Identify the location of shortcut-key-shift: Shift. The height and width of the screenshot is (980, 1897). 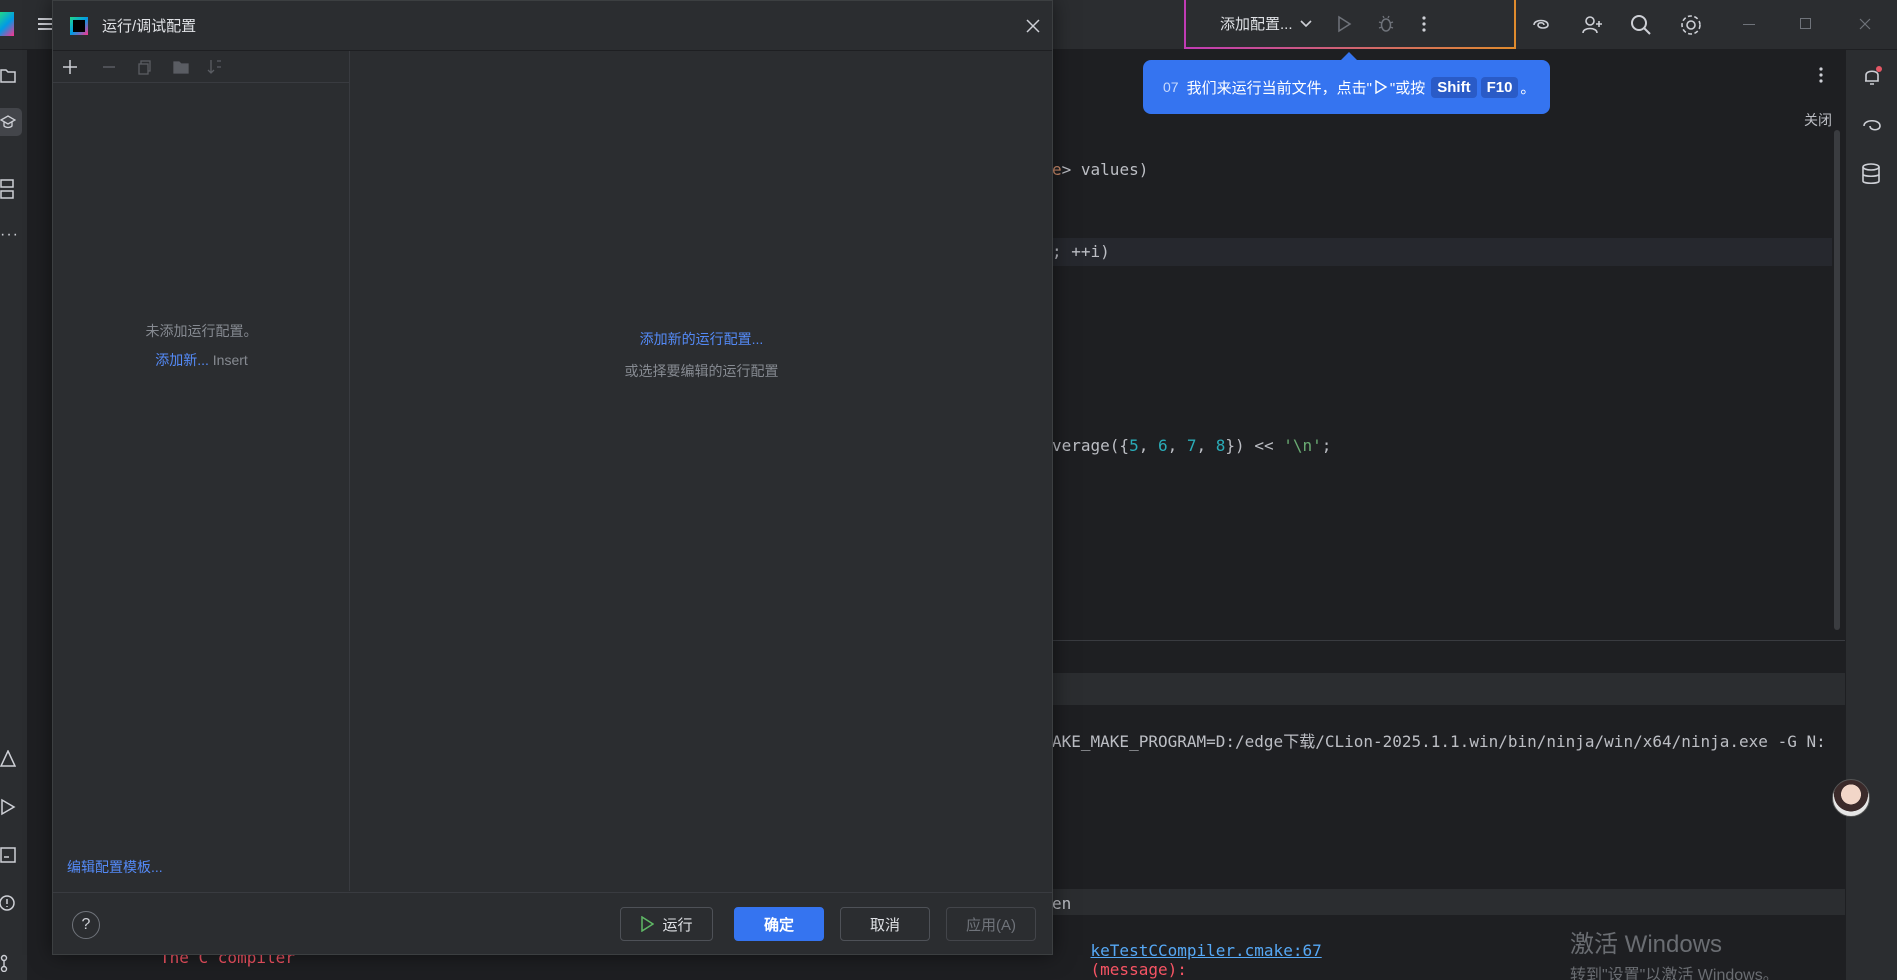
(1454, 87).